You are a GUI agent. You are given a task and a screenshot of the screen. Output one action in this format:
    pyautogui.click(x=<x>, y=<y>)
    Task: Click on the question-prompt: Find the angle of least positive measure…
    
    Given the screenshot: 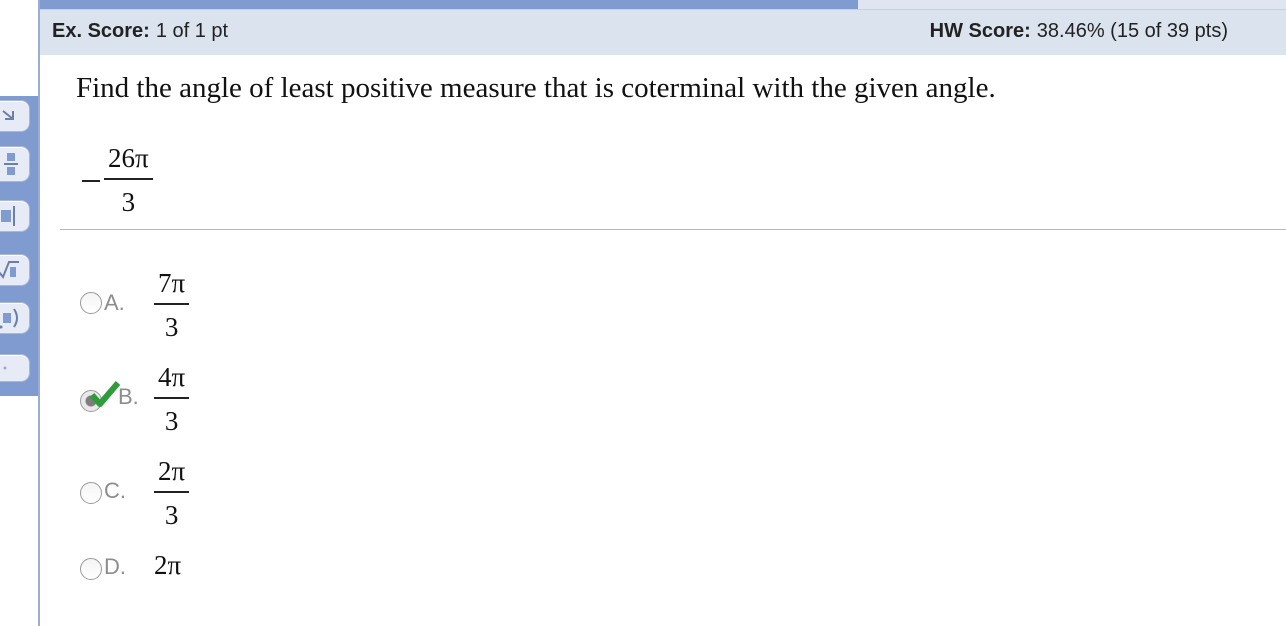 What is the action you would take?
    pyautogui.click(x=536, y=88)
    